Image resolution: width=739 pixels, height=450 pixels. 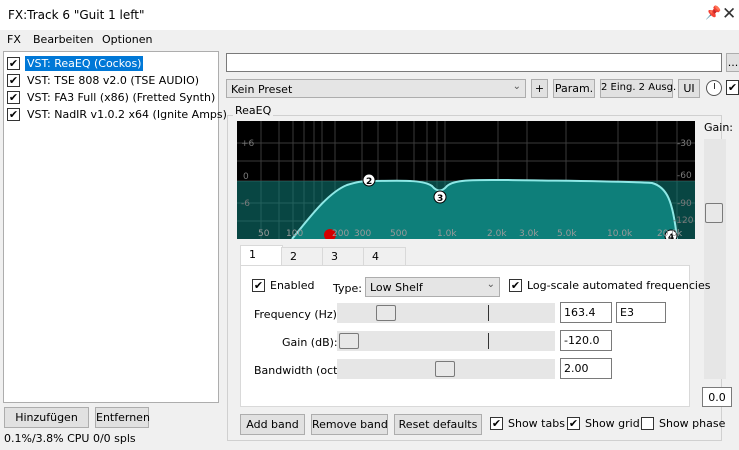 What do you see at coordinates (586, 340) in the screenshot?
I see `band-gain-value-field: -120.0` at bounding box center [586, 340].